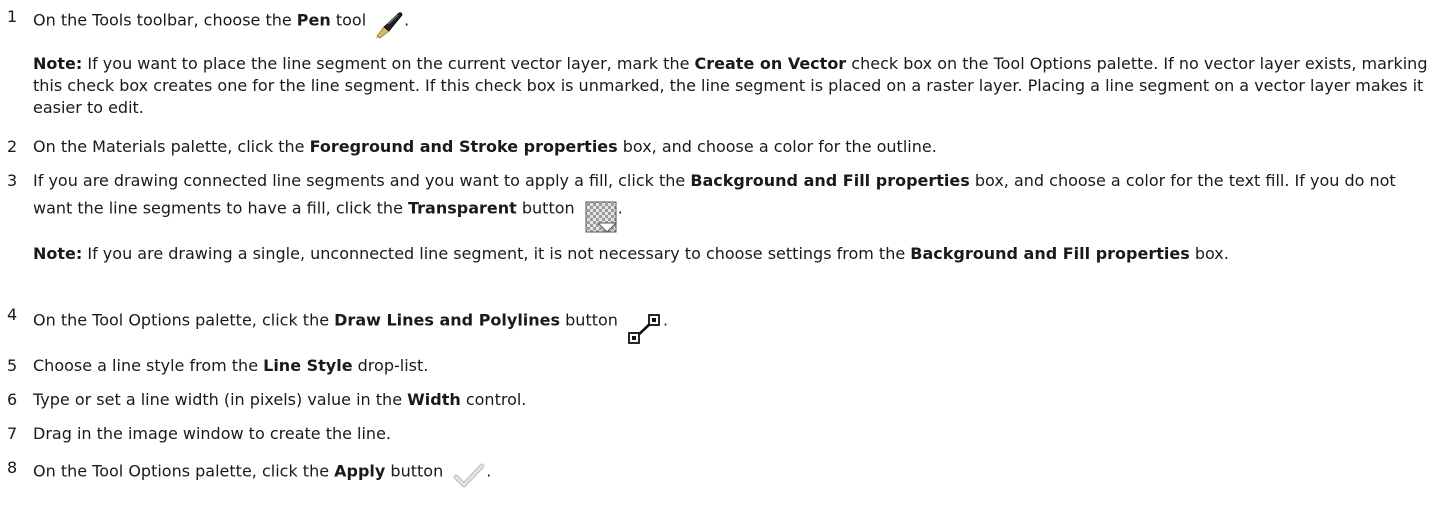  I want to click on ui-term: Pen, so click(313, 20).